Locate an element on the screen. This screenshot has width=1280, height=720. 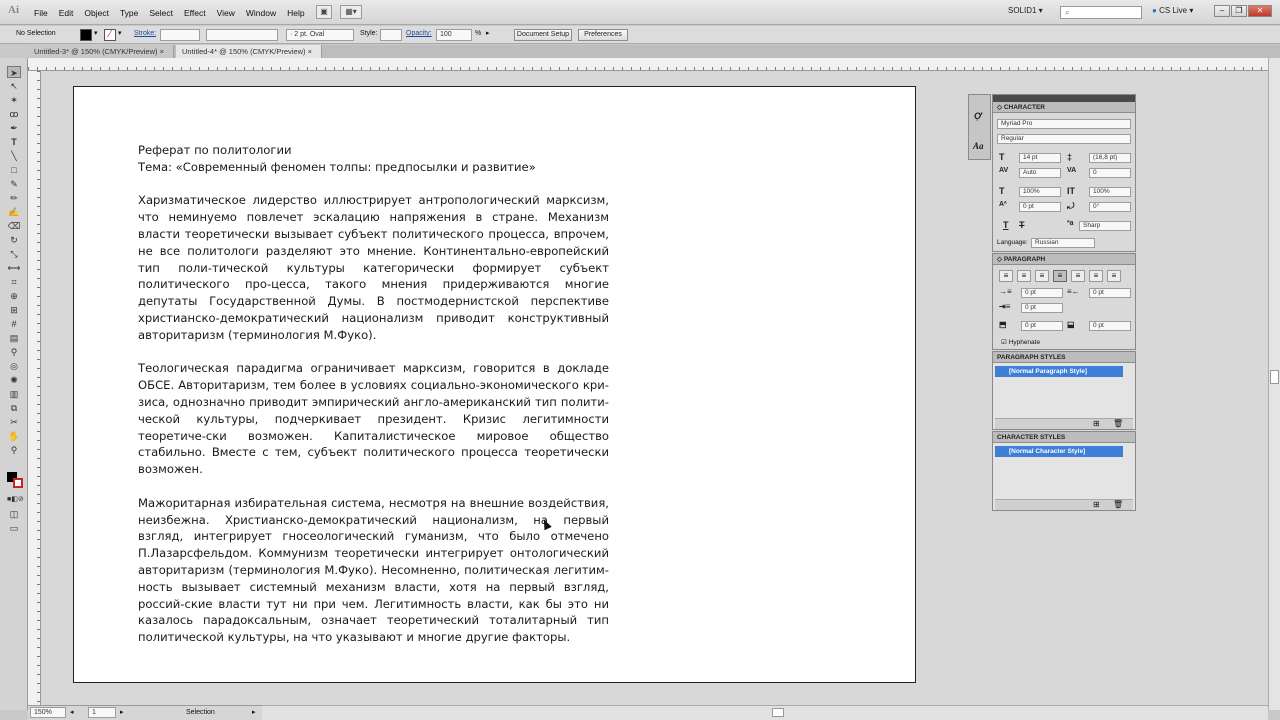
zoom-tool-icon: ⚲ is located at coordinates (14, 450).